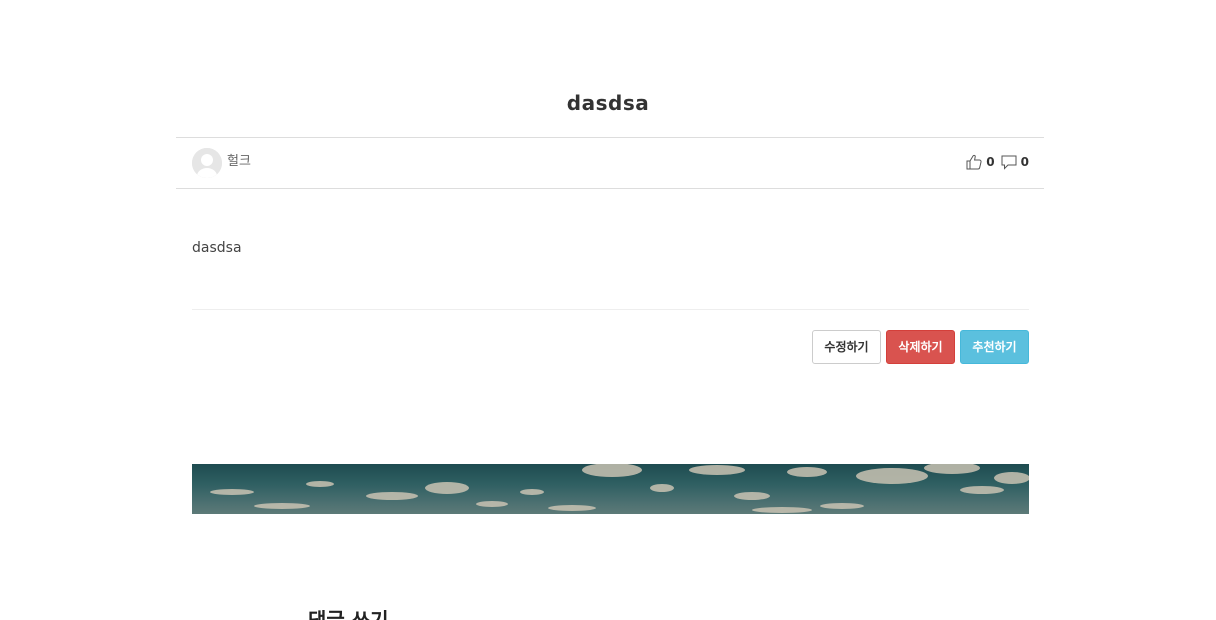  Describe the element at coordinates (608, 103) in the screenshot. I see `post-title: dasdsa` at that location.